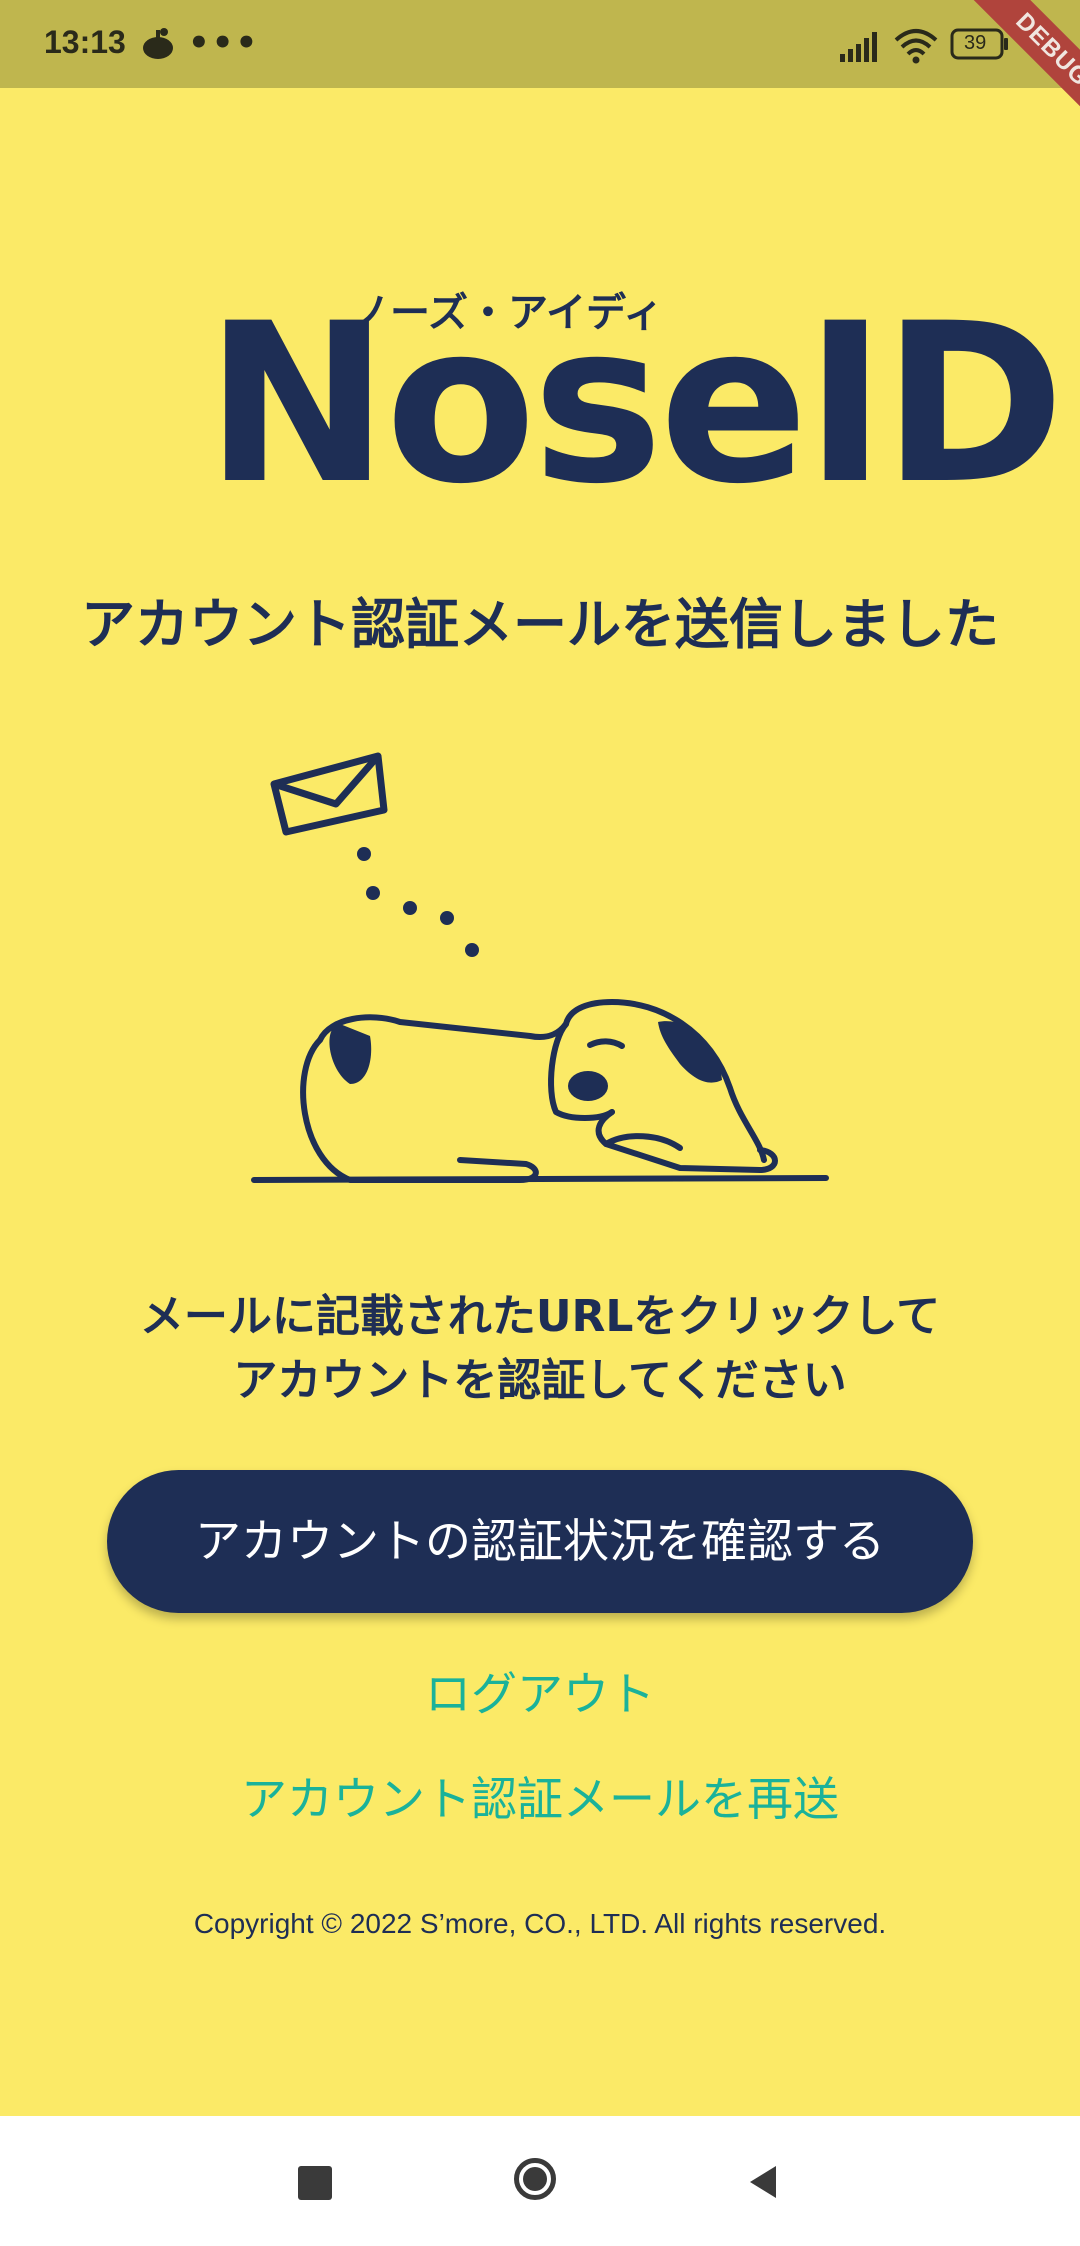  Describe the element at coordinates (540, 1349) in the screenshot. I see `instructions: メールに記載されたURLをクリックして アカウントを認証してください` at that location.